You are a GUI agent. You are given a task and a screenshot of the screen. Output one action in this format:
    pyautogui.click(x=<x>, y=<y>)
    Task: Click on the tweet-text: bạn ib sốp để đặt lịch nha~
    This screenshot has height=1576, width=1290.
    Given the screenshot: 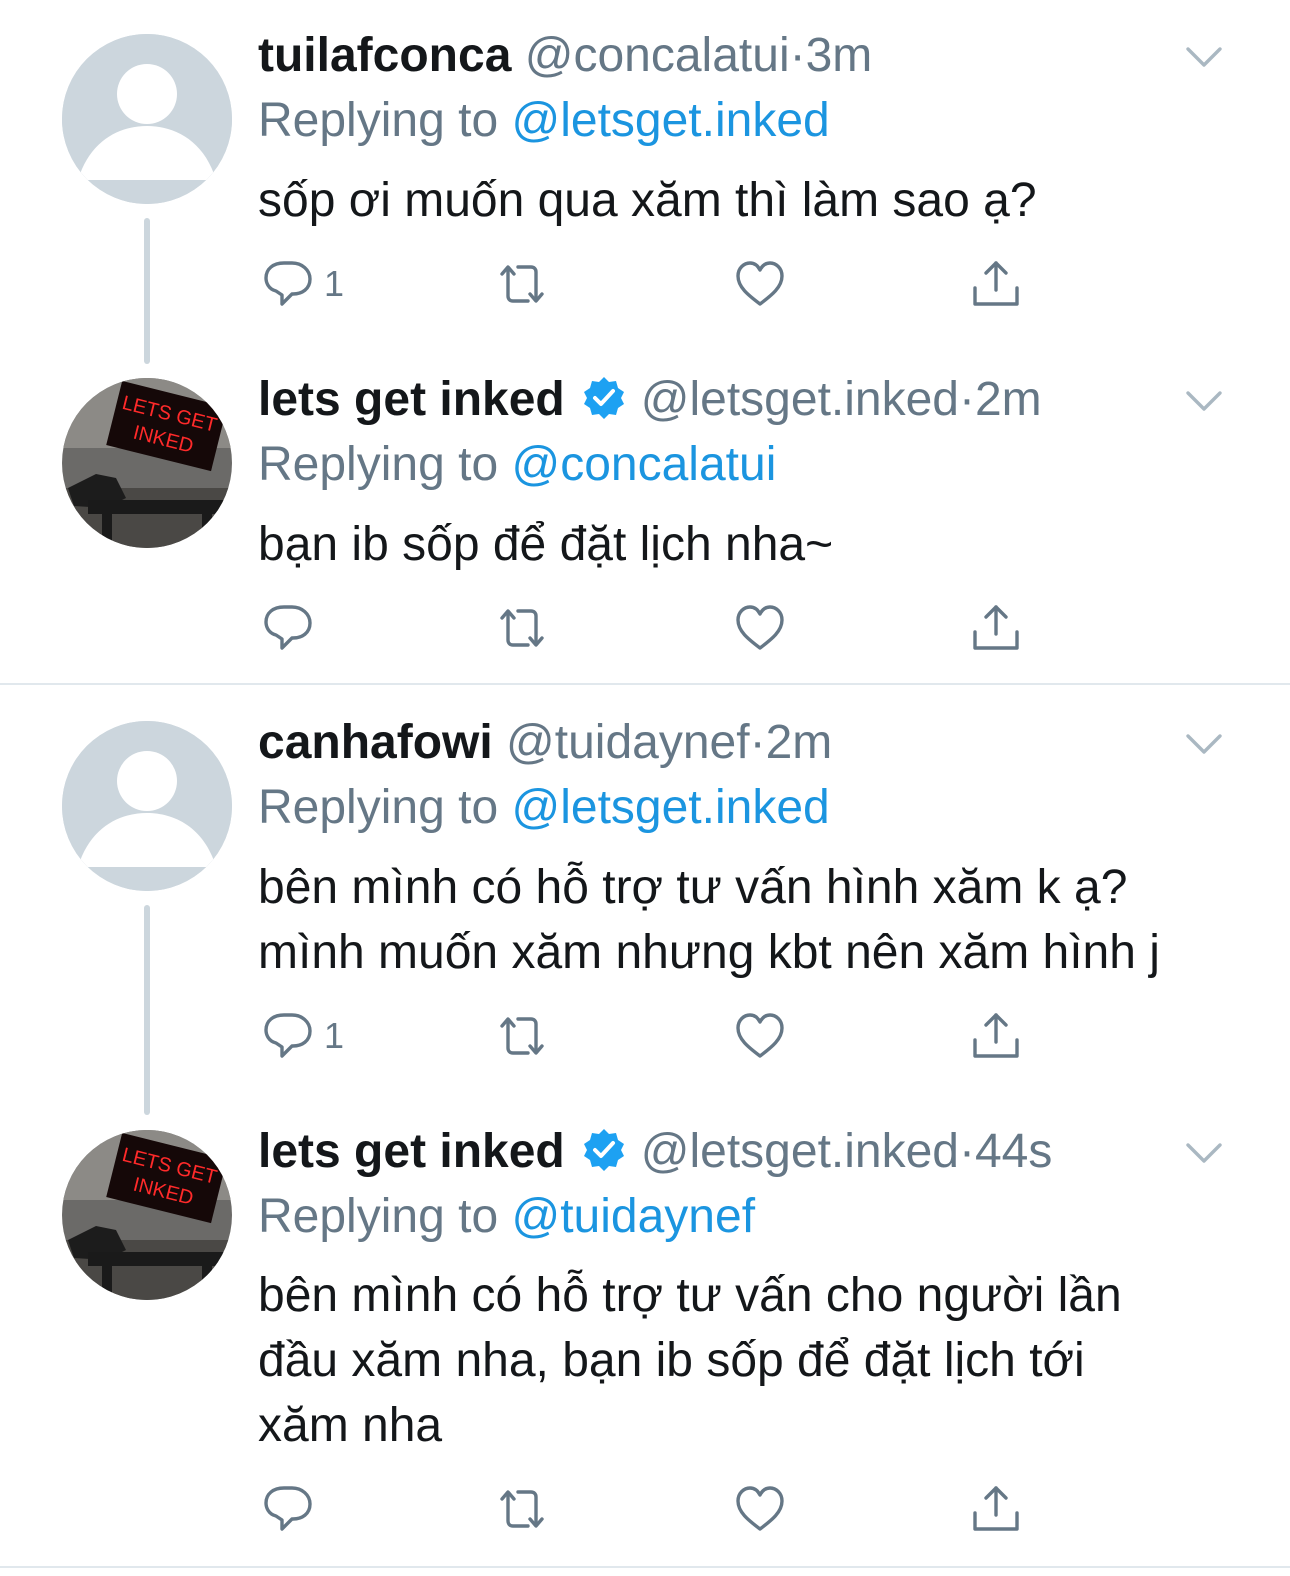 What is the action you would take?
    pyautogui.click(x=546, y=544)
    